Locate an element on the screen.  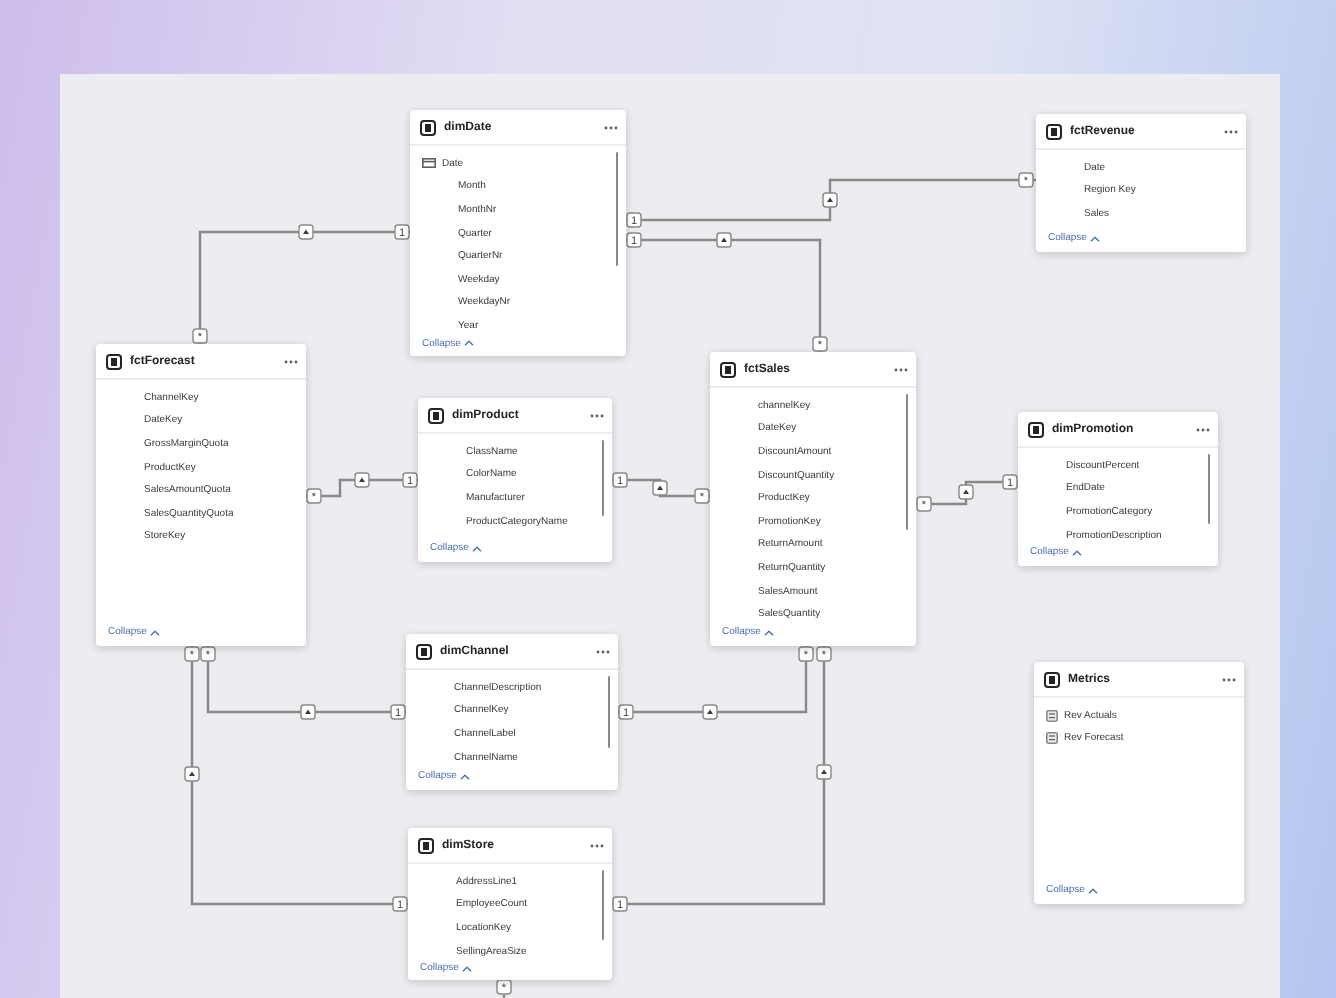
relationship-line is located at coordinates (504, 996).